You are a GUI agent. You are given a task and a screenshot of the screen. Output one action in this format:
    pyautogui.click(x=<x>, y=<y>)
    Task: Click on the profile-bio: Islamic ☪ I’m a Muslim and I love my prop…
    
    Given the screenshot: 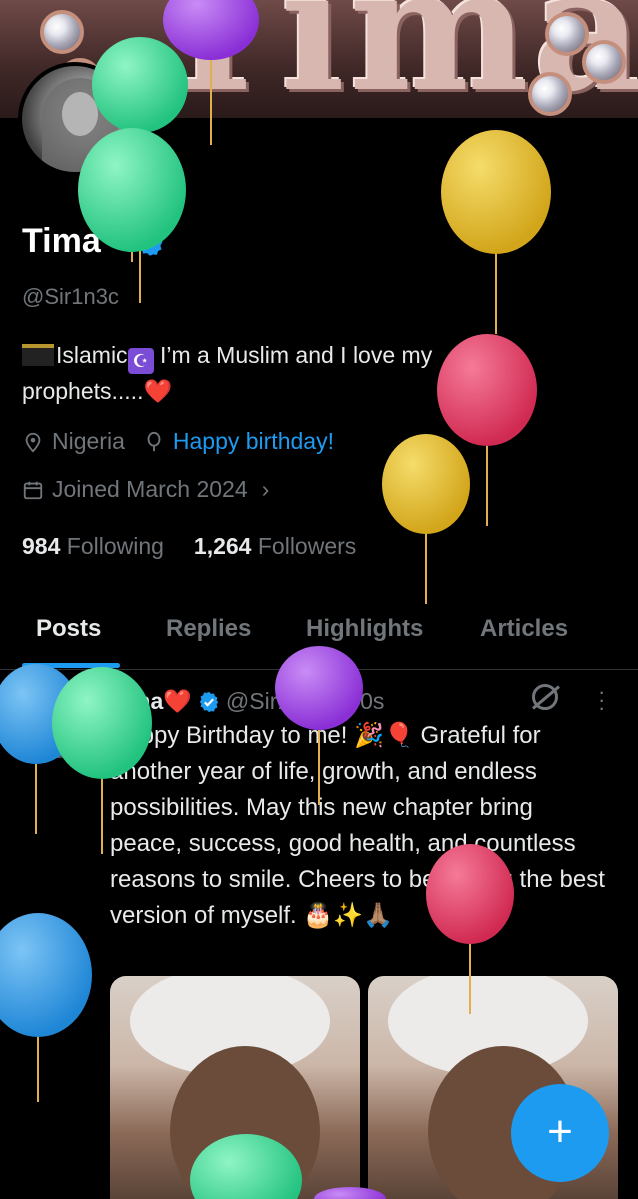 What is the action you would take?
    pyautogui.click(x=272, y=373)
    